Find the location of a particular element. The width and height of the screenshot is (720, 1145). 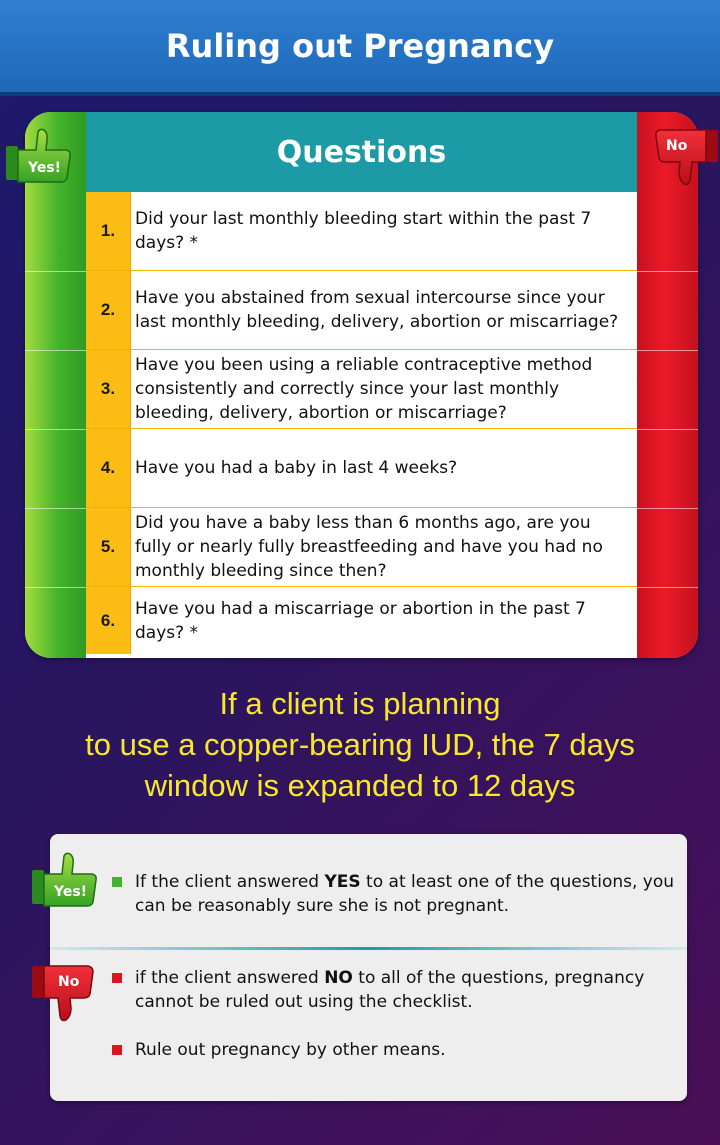

page-title: Ruling out Pregnancy is located at coordinates (360, 46).